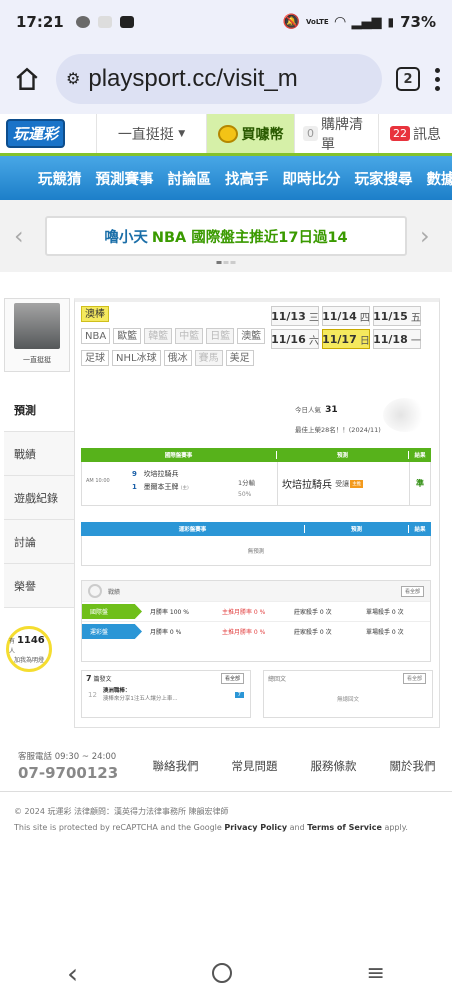 The image size is (452, 1000). I want to click on notification-icon, so click(104, 22).